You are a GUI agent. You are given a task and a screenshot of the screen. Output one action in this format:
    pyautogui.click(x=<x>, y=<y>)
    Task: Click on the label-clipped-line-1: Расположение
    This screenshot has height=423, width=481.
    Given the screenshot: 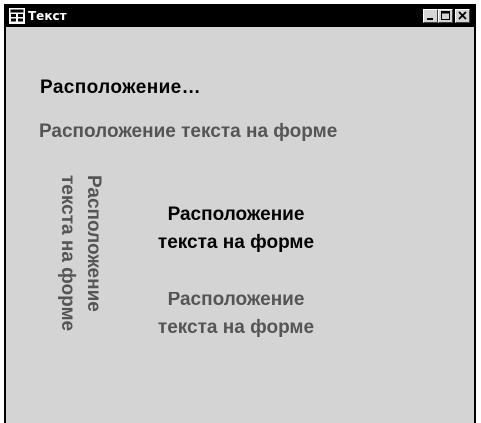 What is the action you would take?
    pyautogui.click(x=236, y=301)
    